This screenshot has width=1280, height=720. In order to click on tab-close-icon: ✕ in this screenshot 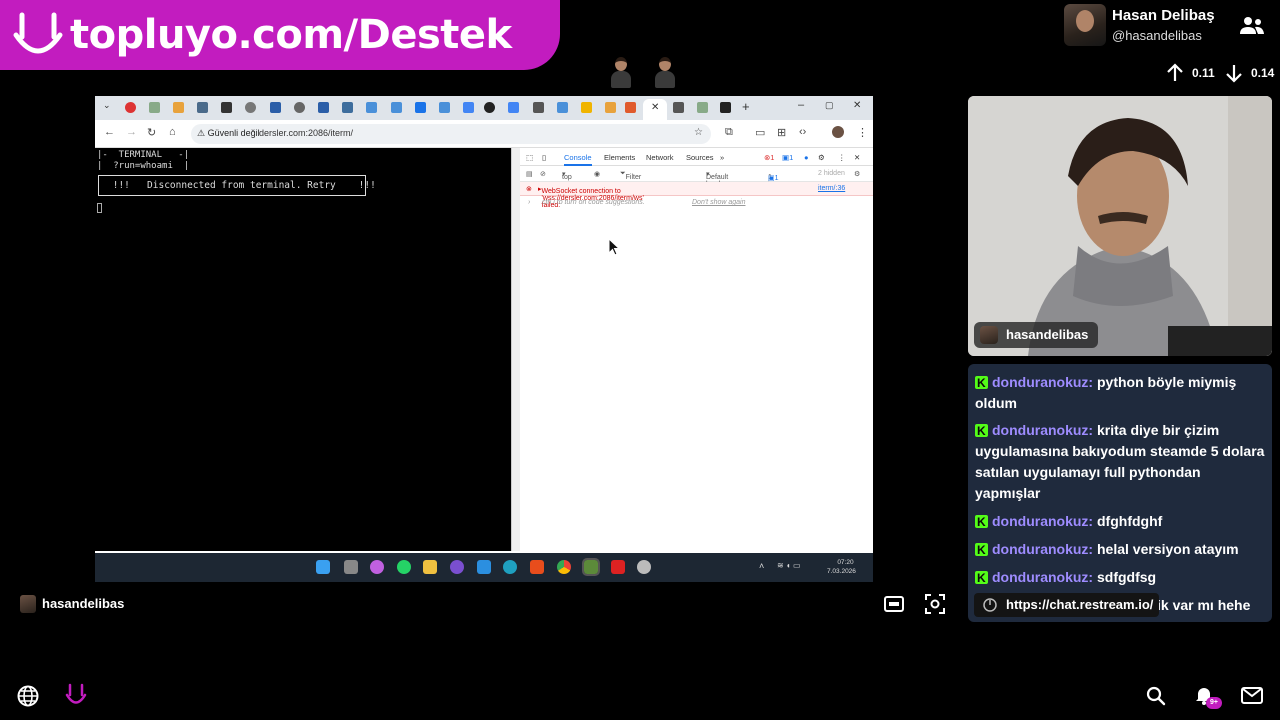, I will do `click(655, 107)`.